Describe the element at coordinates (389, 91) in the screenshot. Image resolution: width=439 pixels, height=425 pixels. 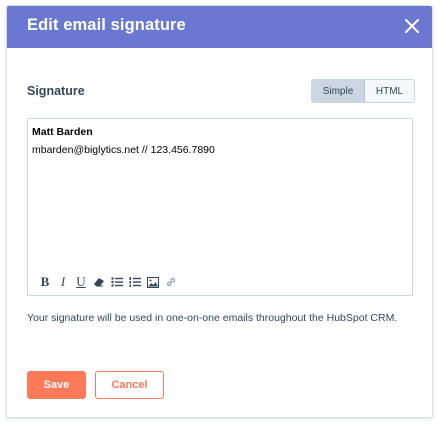
I see `html-mode-button: HTML` at that location.